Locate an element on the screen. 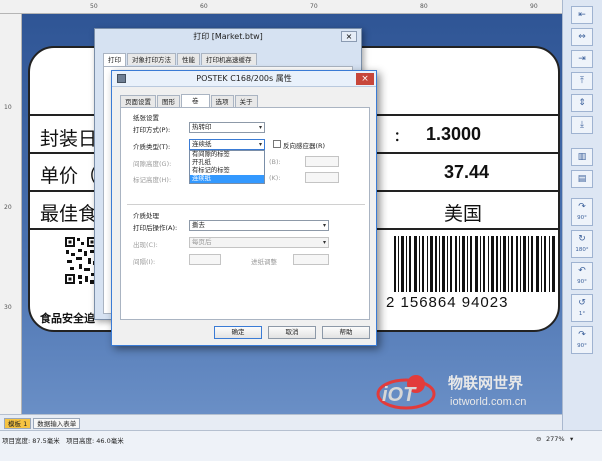 The height and width of the screenshot is (461, 602). zoom-dropdown-icon: ▾ is located at coordinates (571, 439).